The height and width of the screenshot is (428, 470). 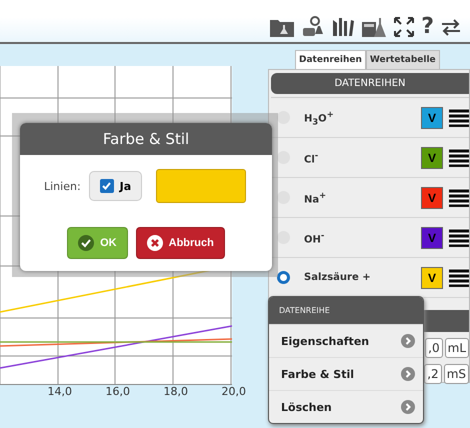 I want to click on value-field: ,0, so click(x=434, y=348).